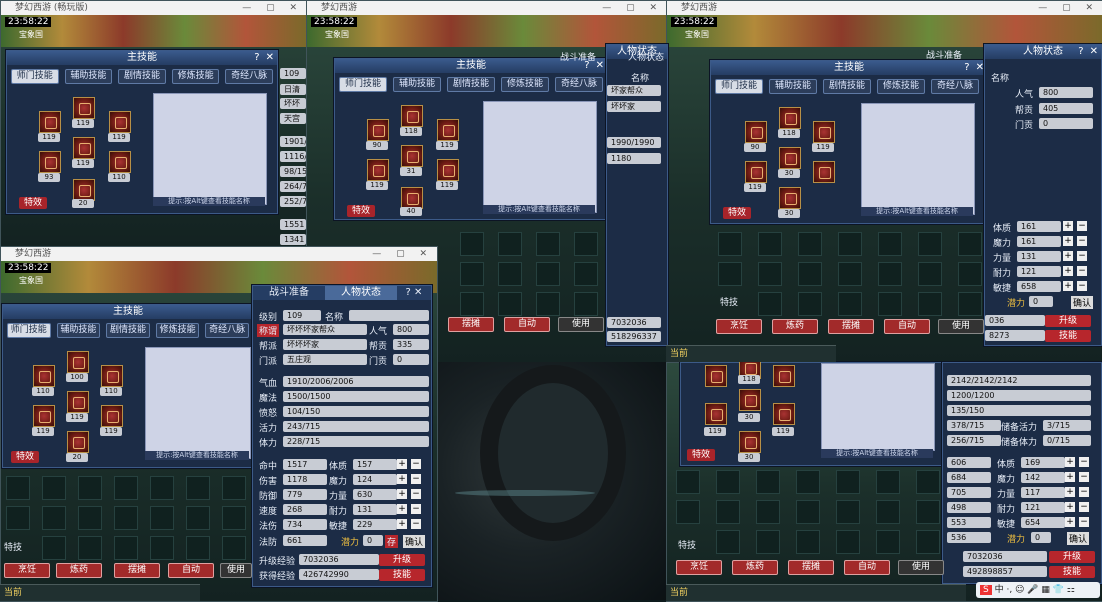 The width and height of the screenshot is (1102, 602). I want to click on battle-prep-tab: 战斗准备, so click(944, 54).